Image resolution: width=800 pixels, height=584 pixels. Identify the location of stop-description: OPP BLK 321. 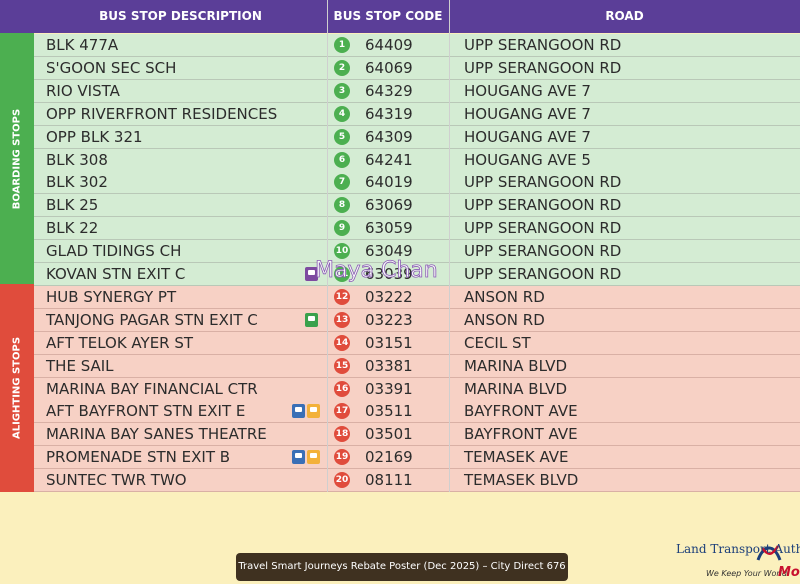
(94, 136).